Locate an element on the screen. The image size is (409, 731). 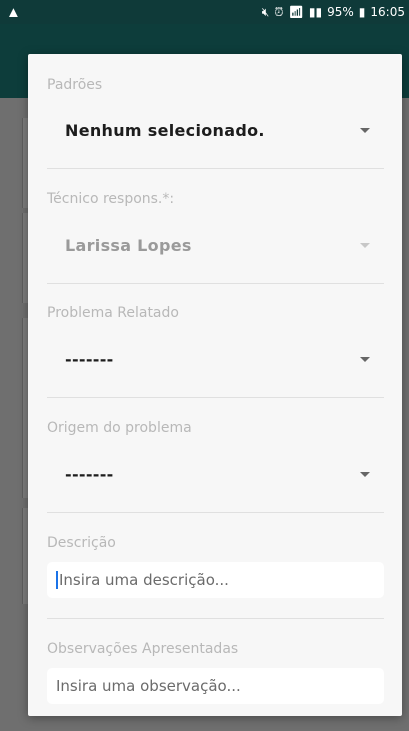
signal-icon: ▮▮ is located at coordinates (315, 12).